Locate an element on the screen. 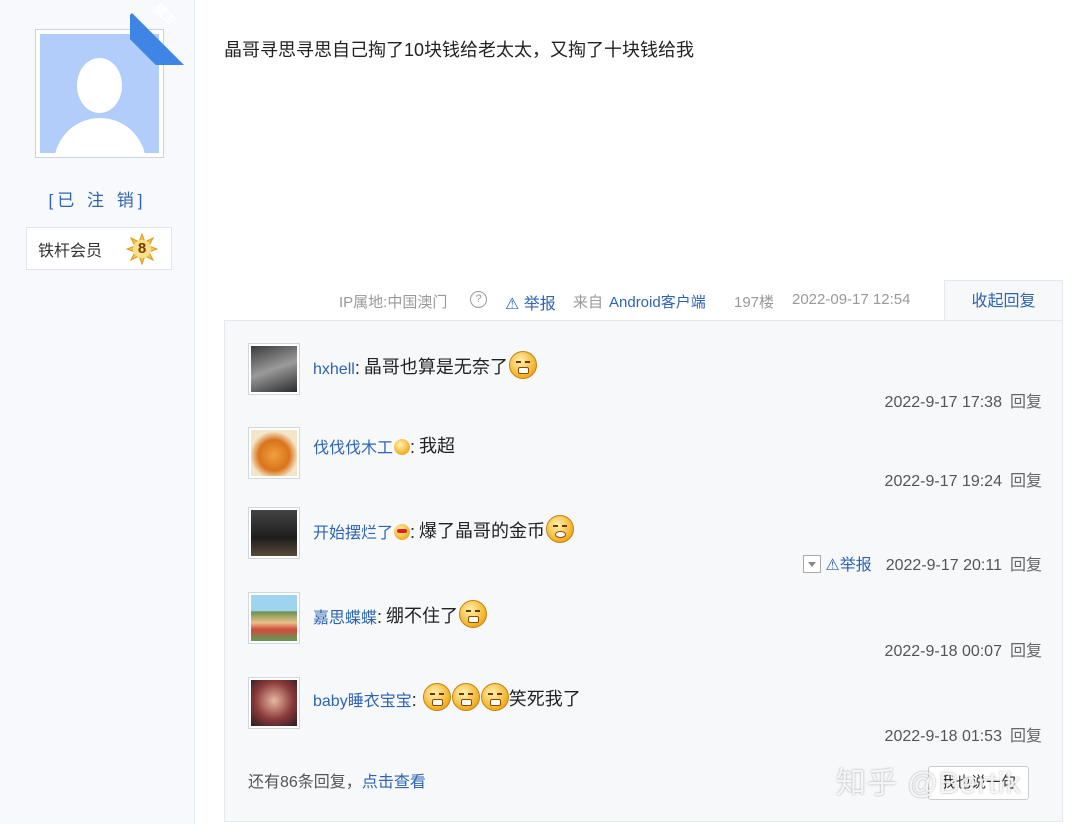 The height and width of the screenshot is (824, 1080). reply-text: 绷不住了 is located at coordinates (422, 616).